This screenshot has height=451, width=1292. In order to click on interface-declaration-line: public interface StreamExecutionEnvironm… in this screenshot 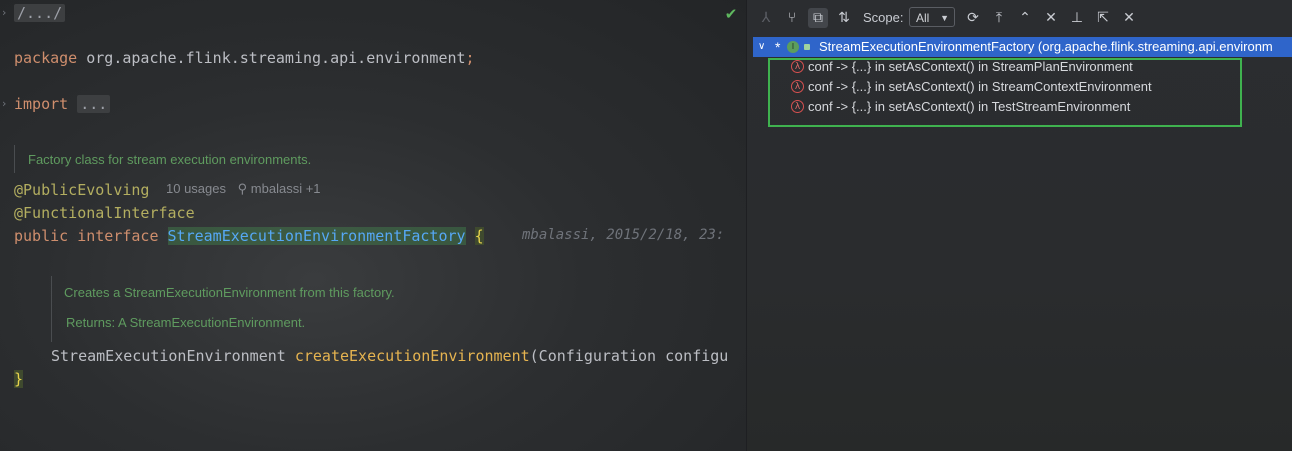, I will do `click(249, 236)`.